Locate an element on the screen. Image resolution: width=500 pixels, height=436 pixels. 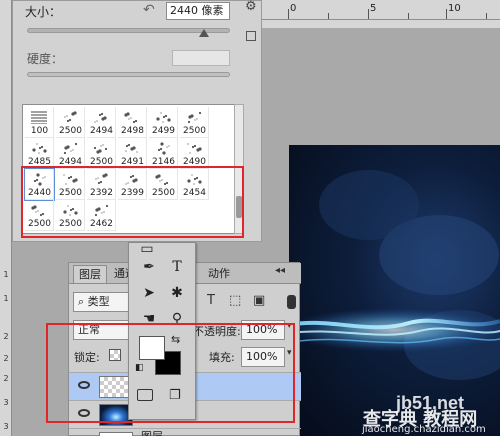
watermark-url: jiaocheng.chazidian.com is located at coordinates (424, 429).